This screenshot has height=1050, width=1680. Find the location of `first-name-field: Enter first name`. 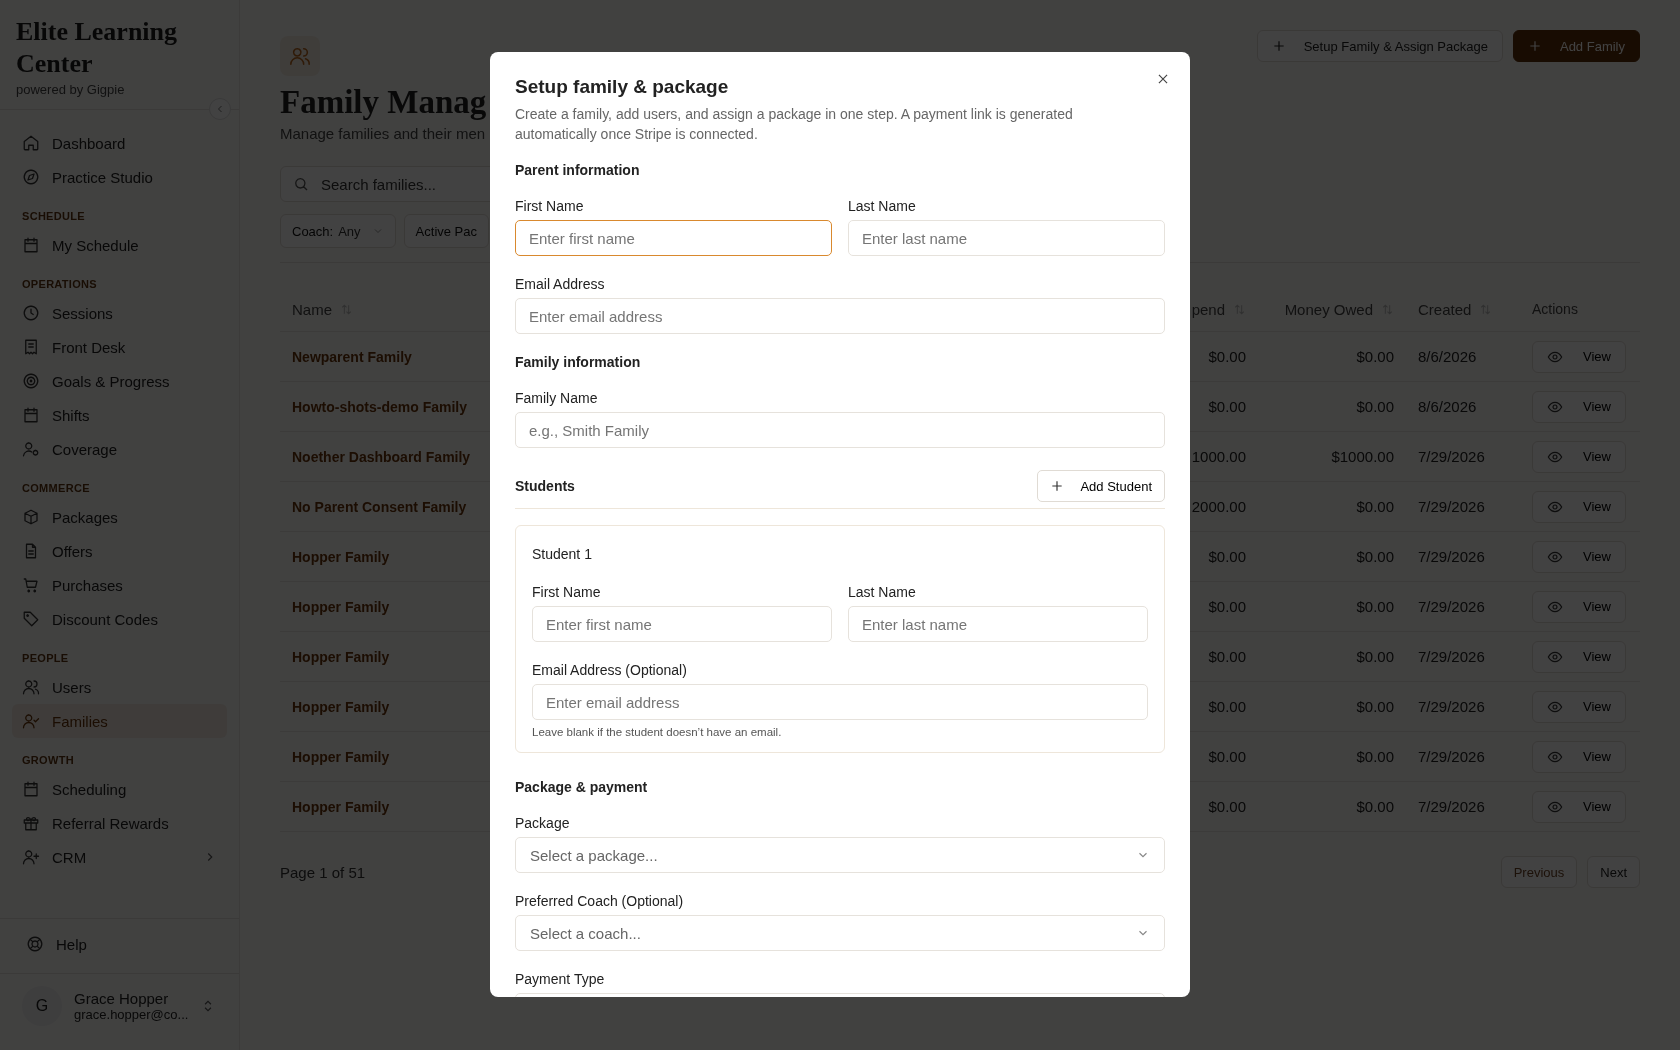

first-name-field: Enter first name is located at coordinates (673, 238).